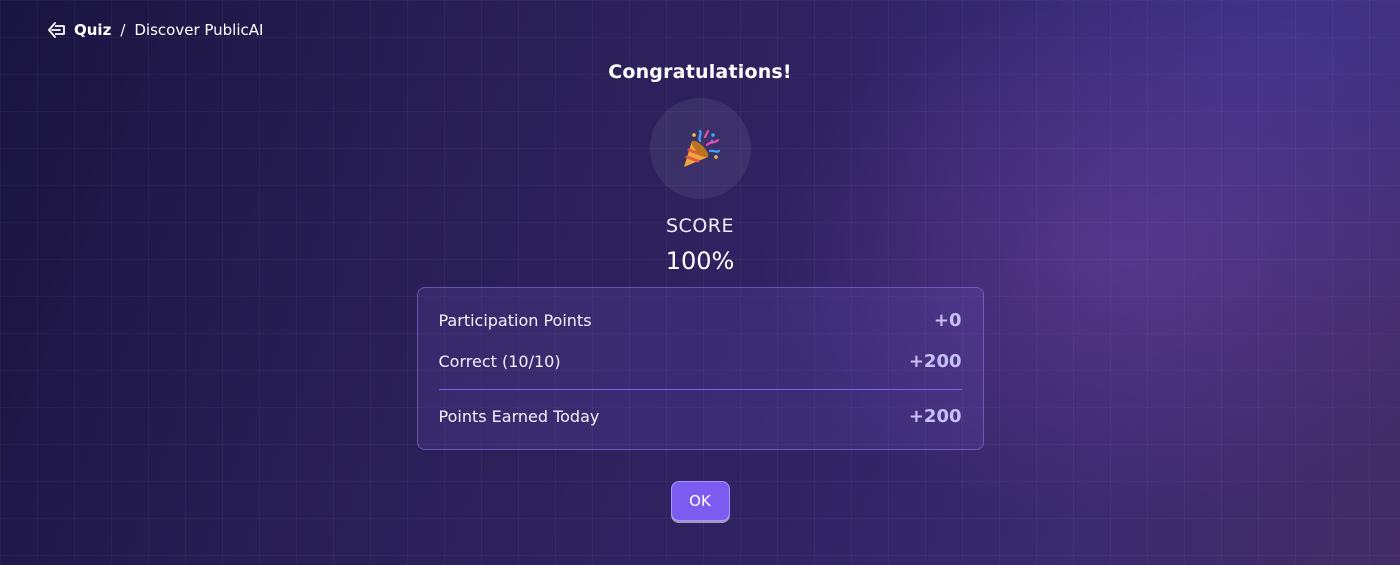 The height and width of the screenshot is (565, 1400). I want to click on score-value: 100%, so click(700, 261).